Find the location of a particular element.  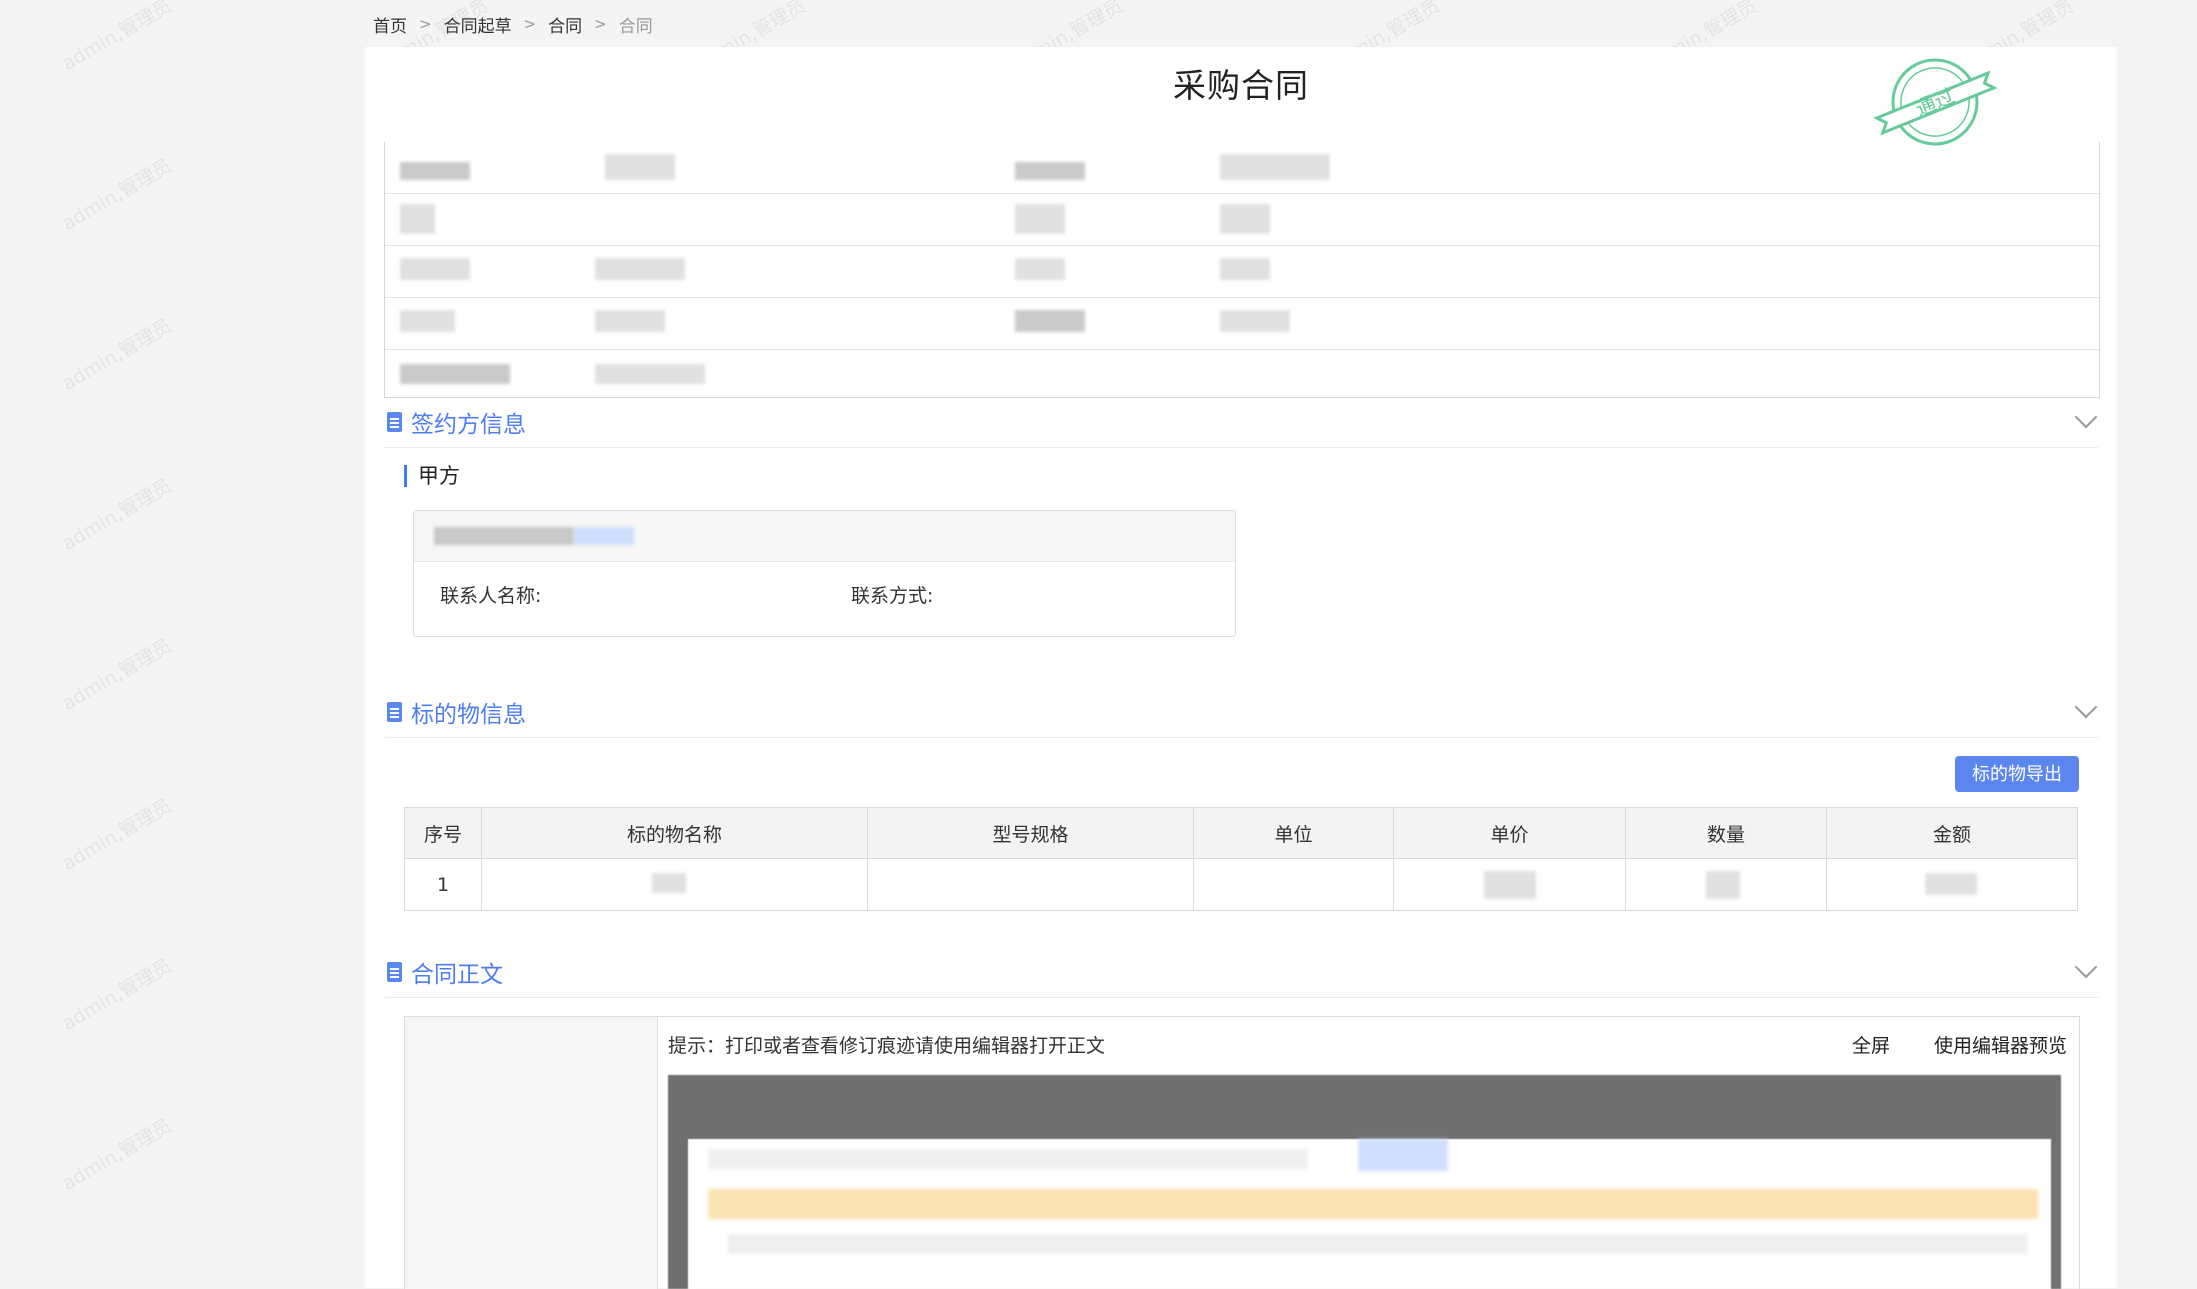

cell-amount is located at coordinates (1952, 884).